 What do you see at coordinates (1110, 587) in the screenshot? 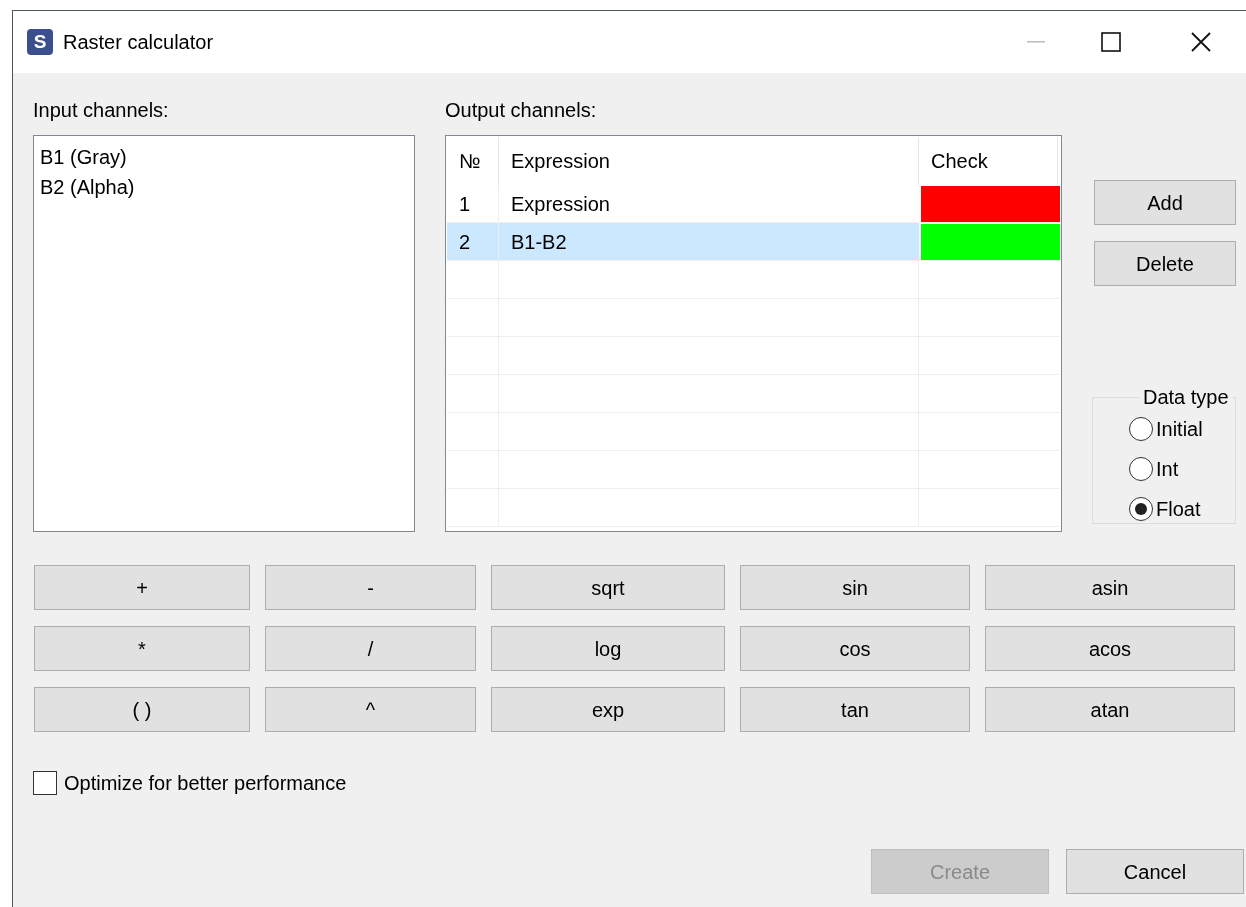
I see `operator-button: asin` at bounding box center [1110, 587].